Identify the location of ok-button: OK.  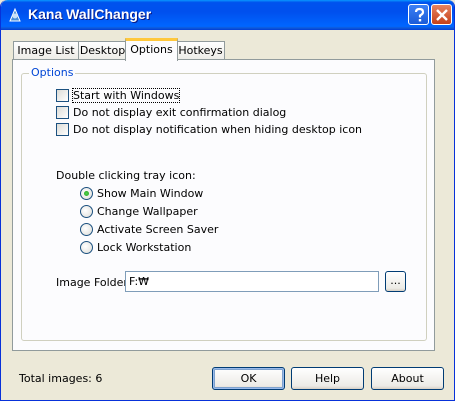
(248, 378).